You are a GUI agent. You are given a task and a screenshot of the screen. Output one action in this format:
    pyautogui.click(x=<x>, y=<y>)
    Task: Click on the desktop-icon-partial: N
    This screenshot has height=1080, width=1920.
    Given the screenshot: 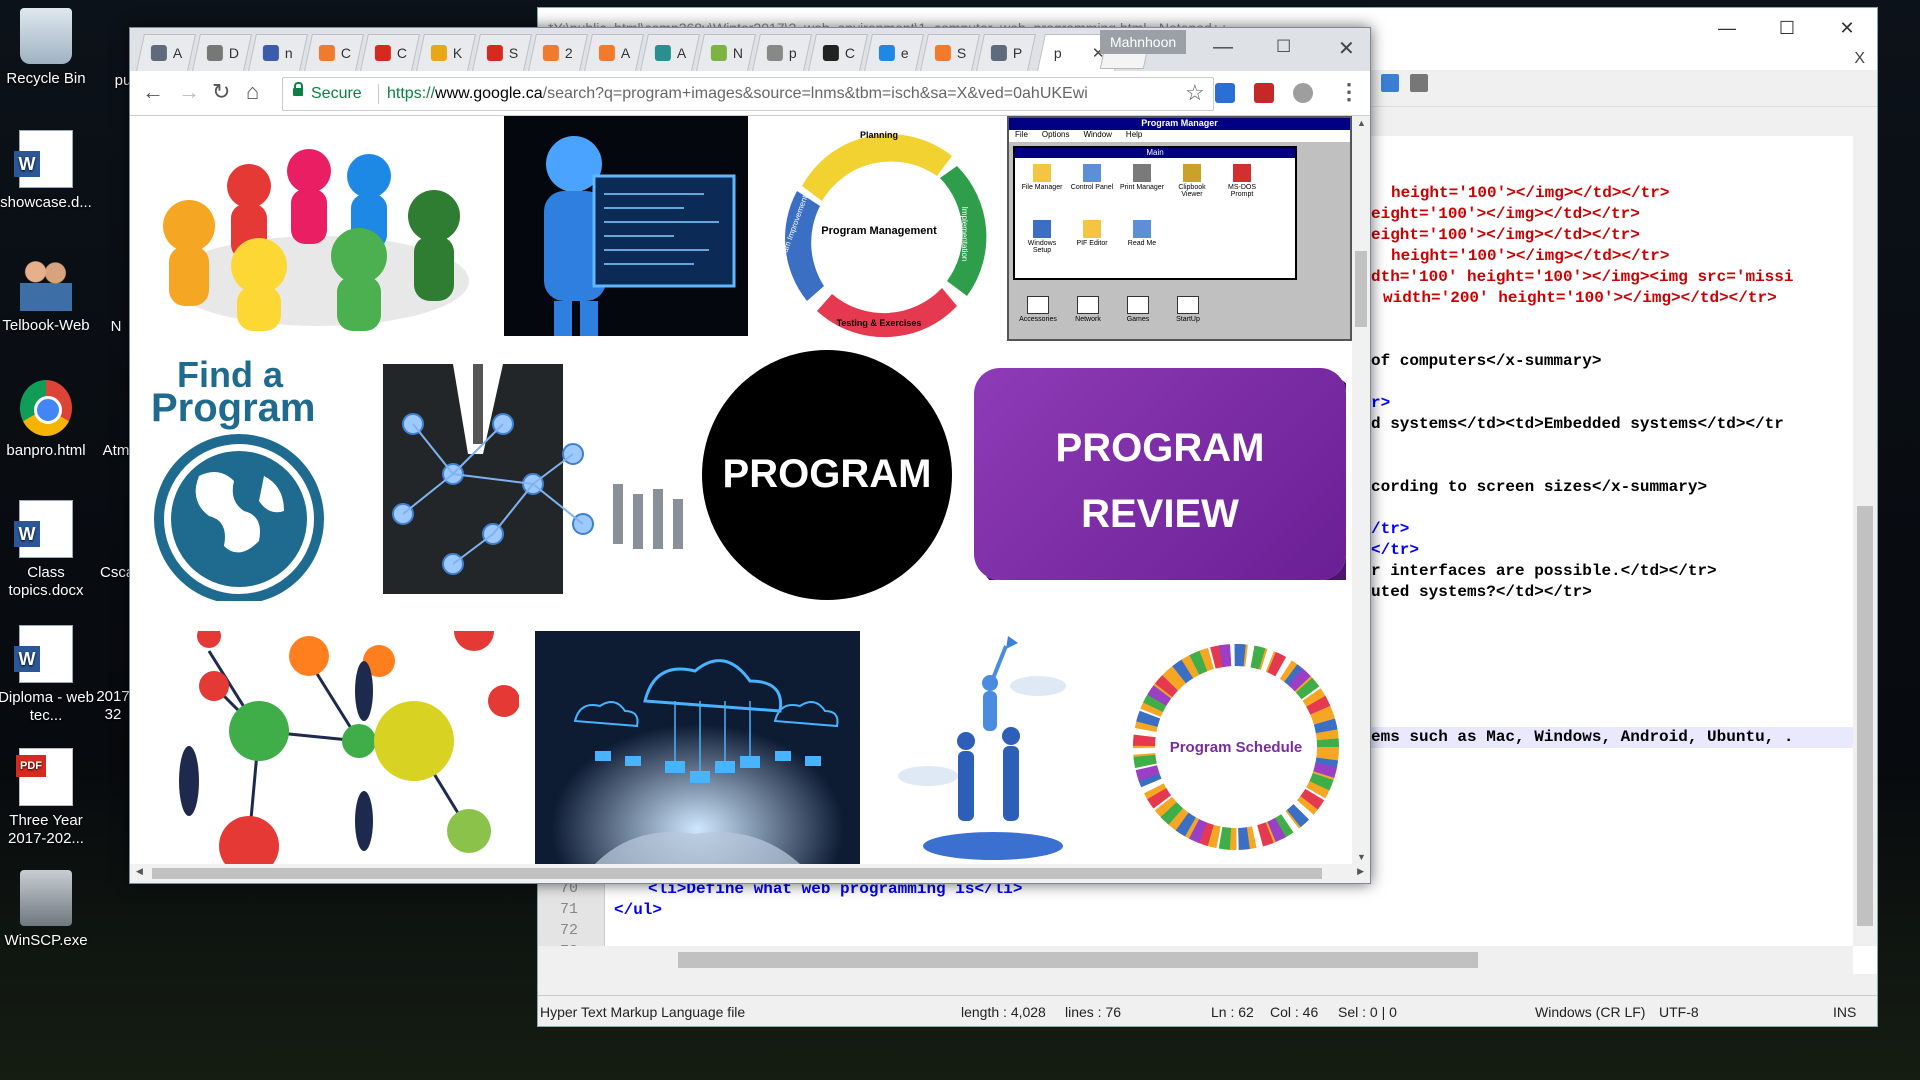 What is the action you would take?
    pyautogui.click(x=116, y=327)
    